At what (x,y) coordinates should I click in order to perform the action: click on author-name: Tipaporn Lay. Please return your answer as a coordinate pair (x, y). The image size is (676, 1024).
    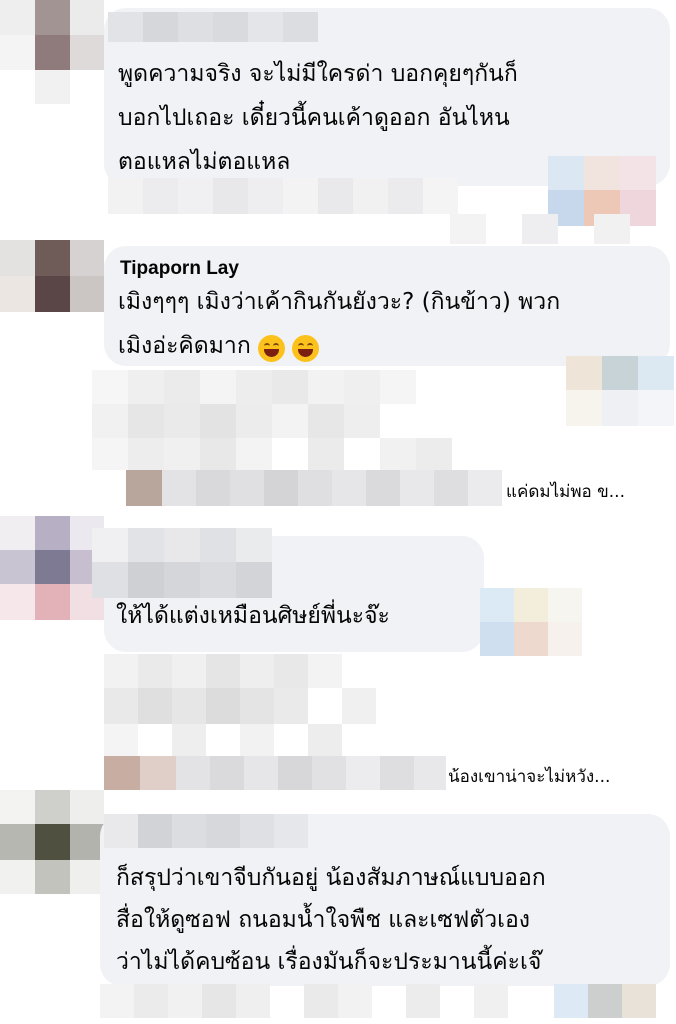
    Looking at the image, I should click on (179, 269).